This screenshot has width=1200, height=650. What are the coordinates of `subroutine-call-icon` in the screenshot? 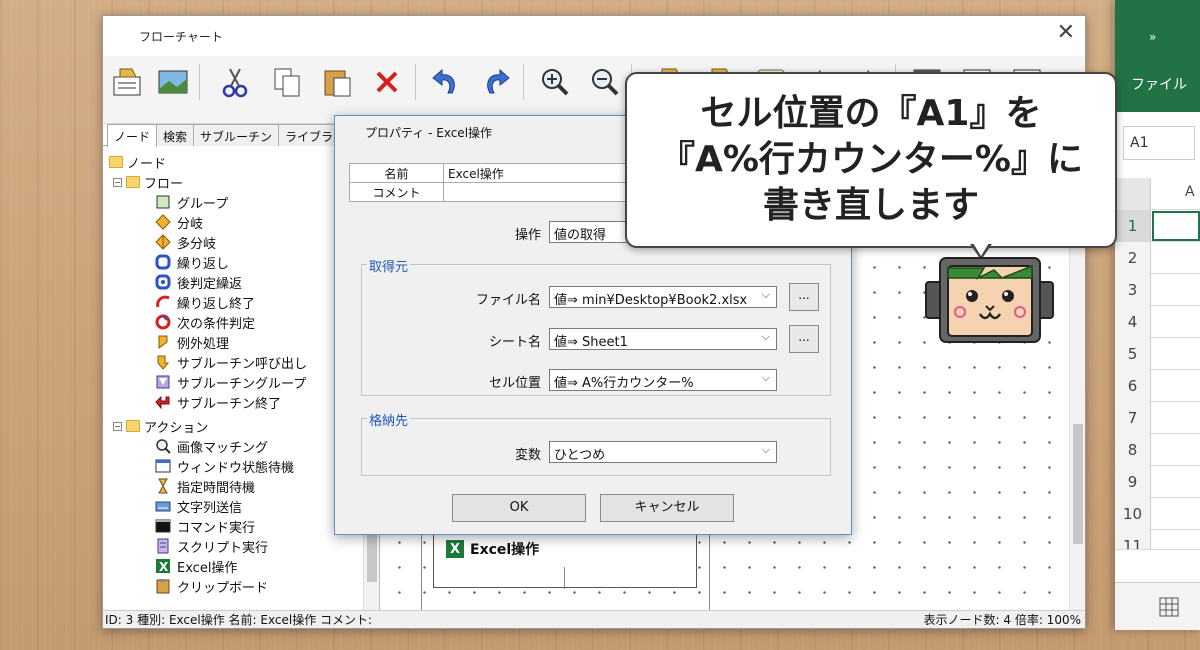 It's located at (163, 362).